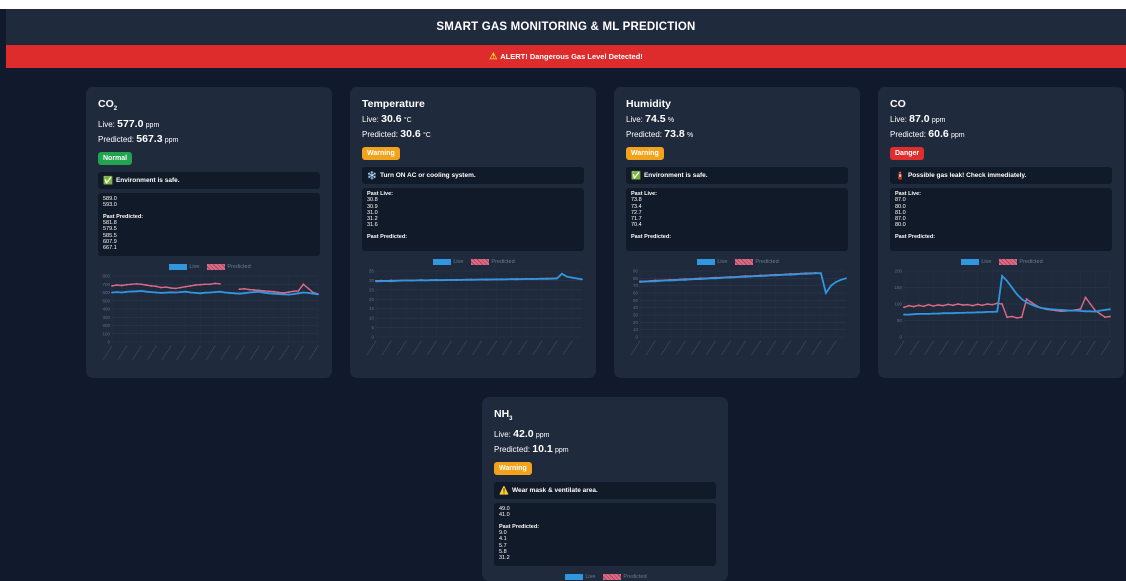 This screenshot has height=581, width=1126. What do you see at coordinates (473, 135) in the screenshot?
I see `predicted-row: Predicted: 30.6 °C` at bounding box center [473, 135].